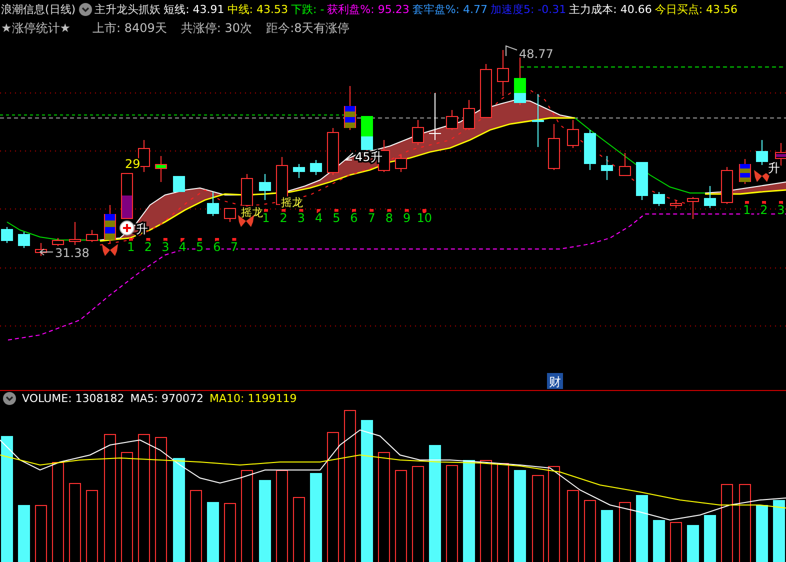 The height and width of the screenshot is (562, 786). What do you see at coordinates (167, 398) in the screenshot?
I see `volume-reading: MA5: 970072` at bounding box center [167, 398].